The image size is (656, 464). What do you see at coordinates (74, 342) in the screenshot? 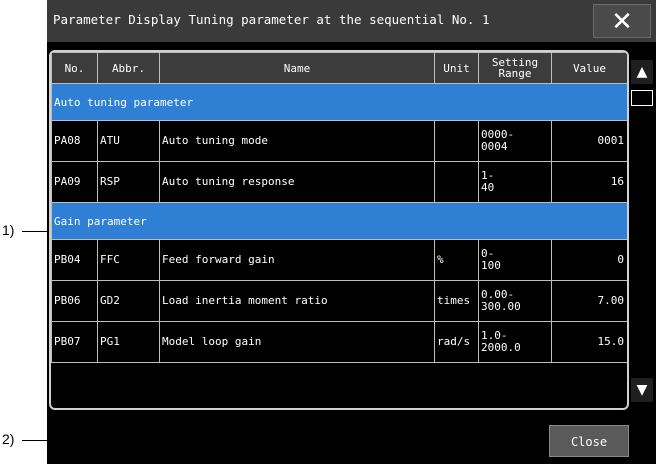
I see `cell-no: PB07` at bounding box center [74, 342].